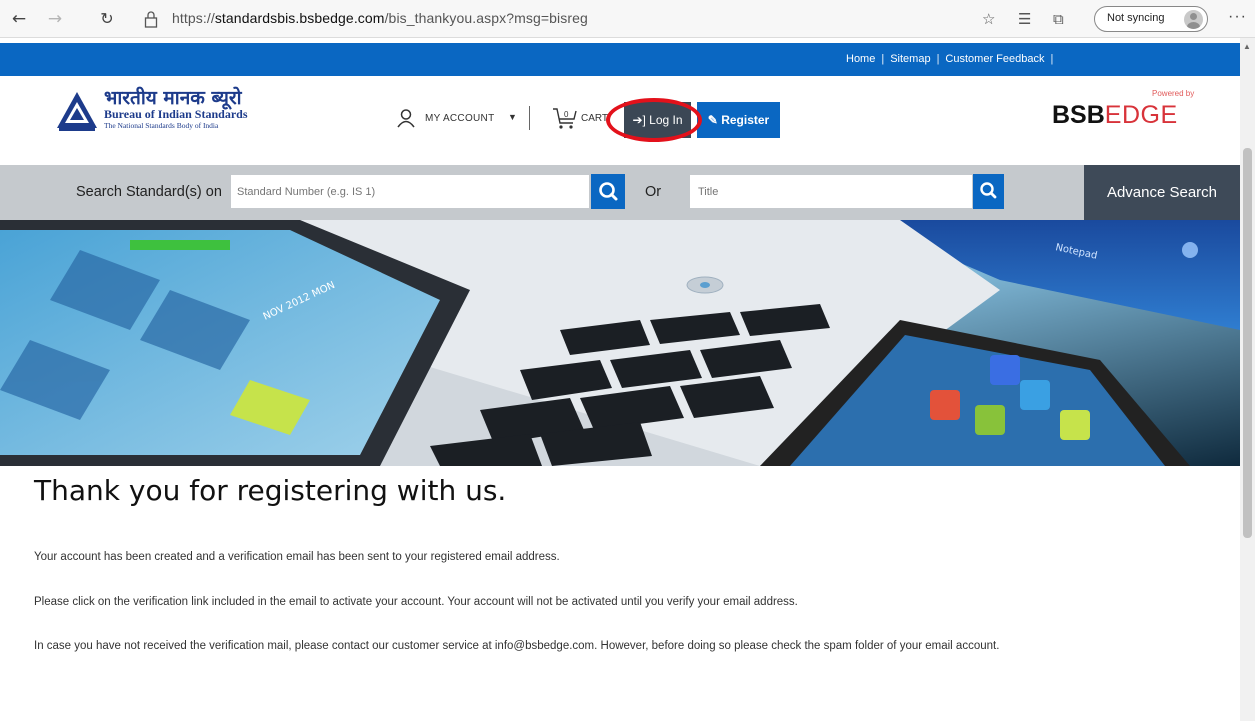  I want to click on top-links-bar: Home | Sitemap | Customer Feedback |, so click(620, 59).